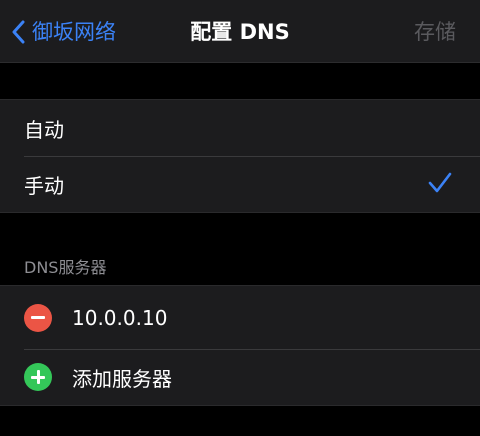  I want to click on mode-option-automatic: 自动, so click(240, 128).